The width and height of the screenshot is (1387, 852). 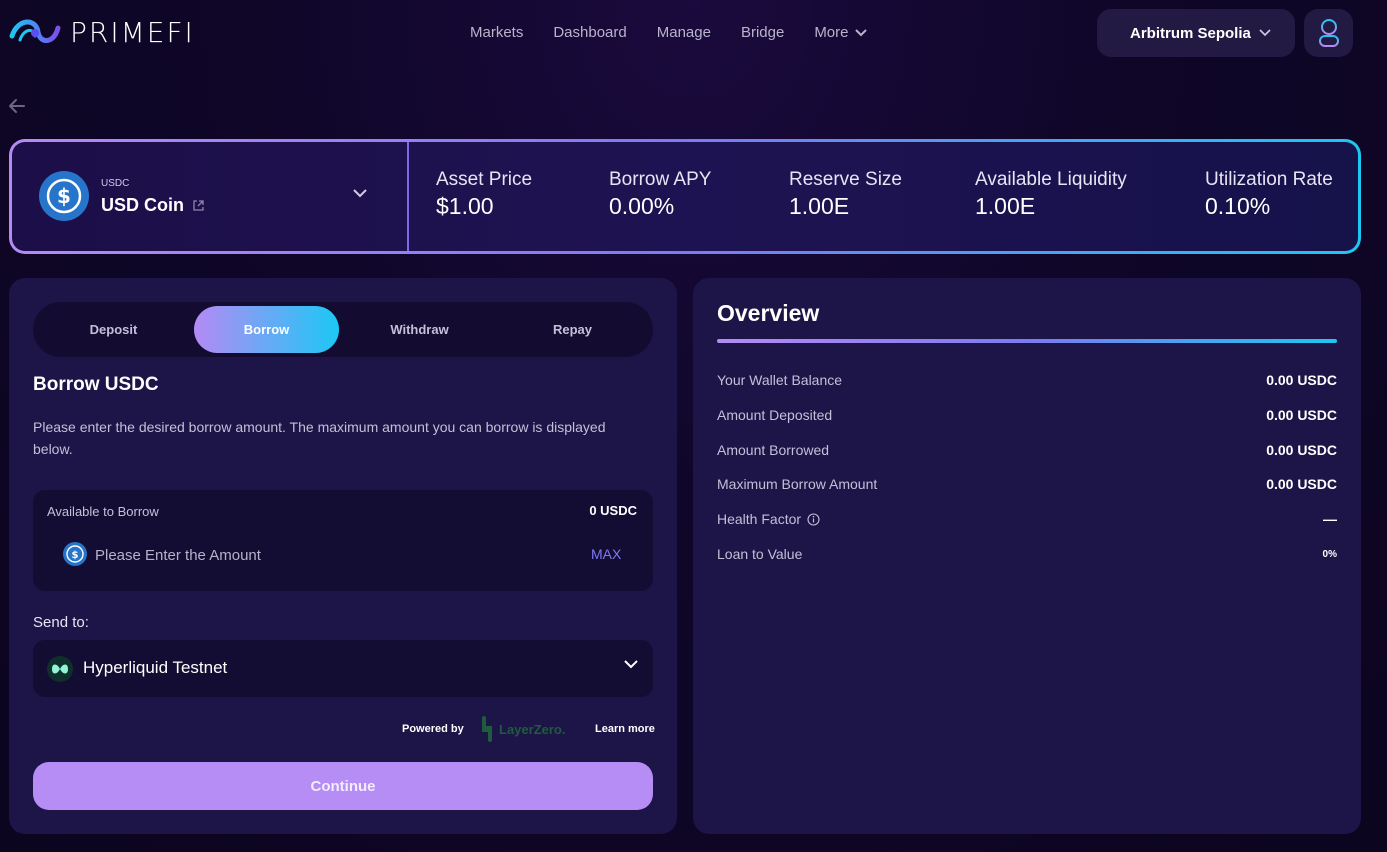 I want to click on max-button: MAX, so click(x=606, y=554).